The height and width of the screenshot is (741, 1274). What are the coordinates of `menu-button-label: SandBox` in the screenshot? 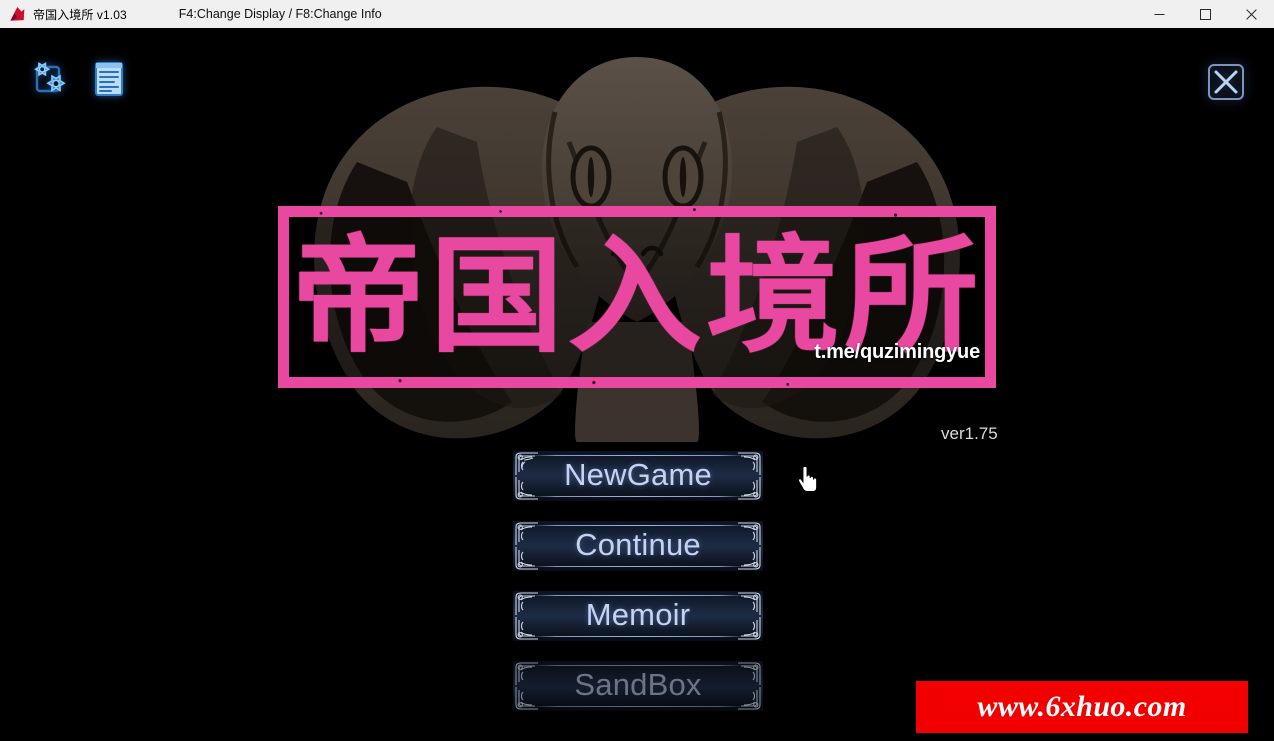 It's located at (638, 684).